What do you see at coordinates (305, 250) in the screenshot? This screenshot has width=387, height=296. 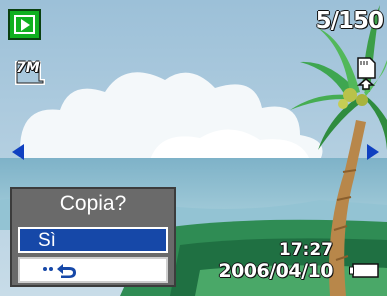 I see `capture-time: 17:27` at bounding box center [305, 250].